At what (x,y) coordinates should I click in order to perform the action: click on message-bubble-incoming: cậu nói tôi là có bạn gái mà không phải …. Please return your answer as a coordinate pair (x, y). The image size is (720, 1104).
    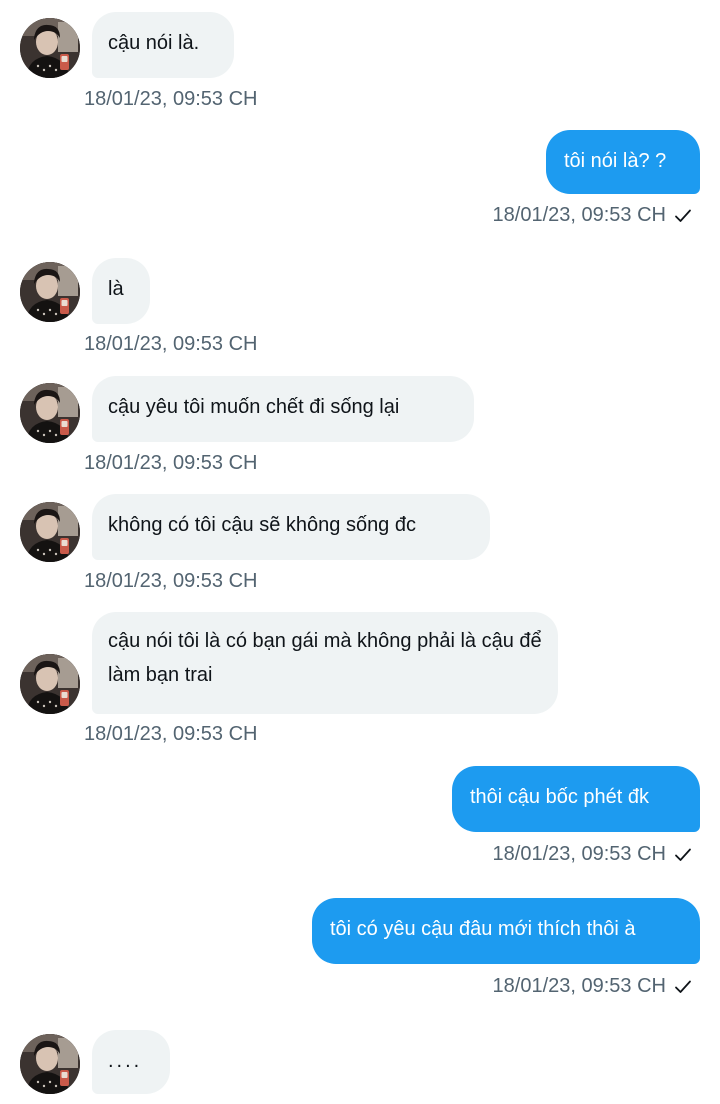
    Looking at the image, I should click on (325, 663).